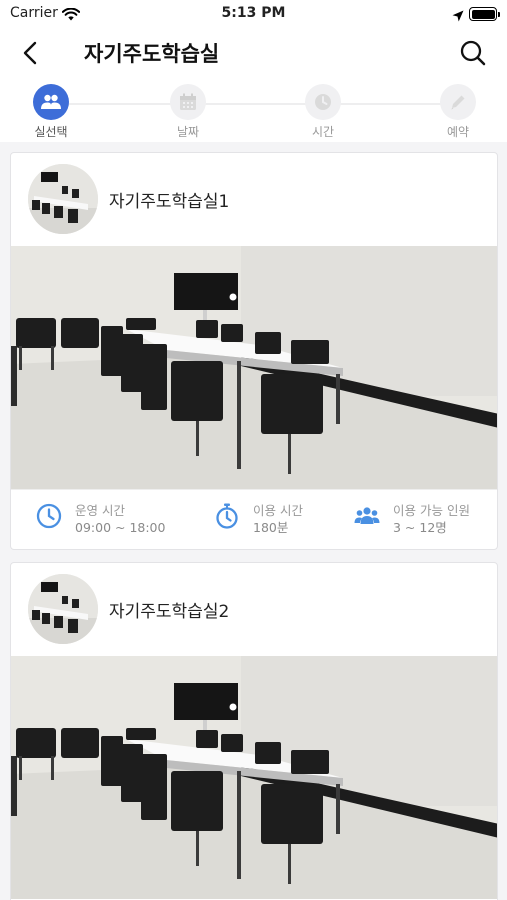 The width and height of the screenshot is (507, 900). I want to click on room-card-header: 자기주도학습실1, so click(254, 199).